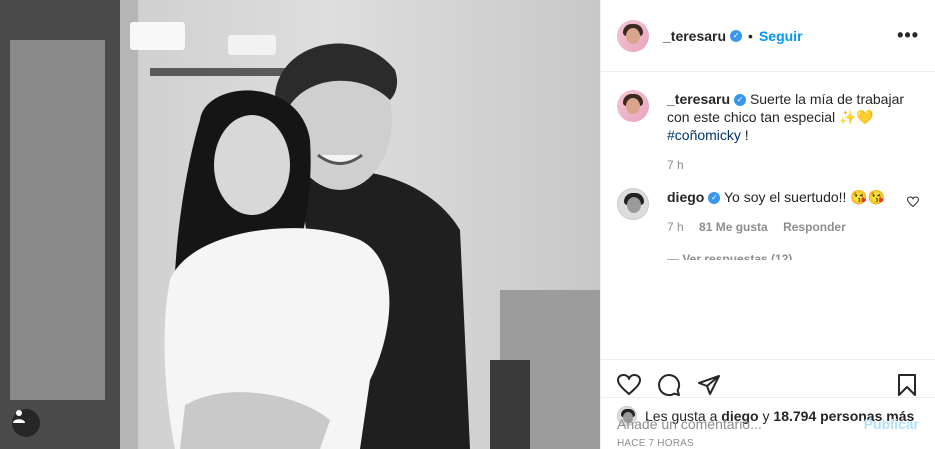 Image resolution: width=935 pixels, height=449 pixels. I want to click on commenter-username: diego, so click(685, 197).